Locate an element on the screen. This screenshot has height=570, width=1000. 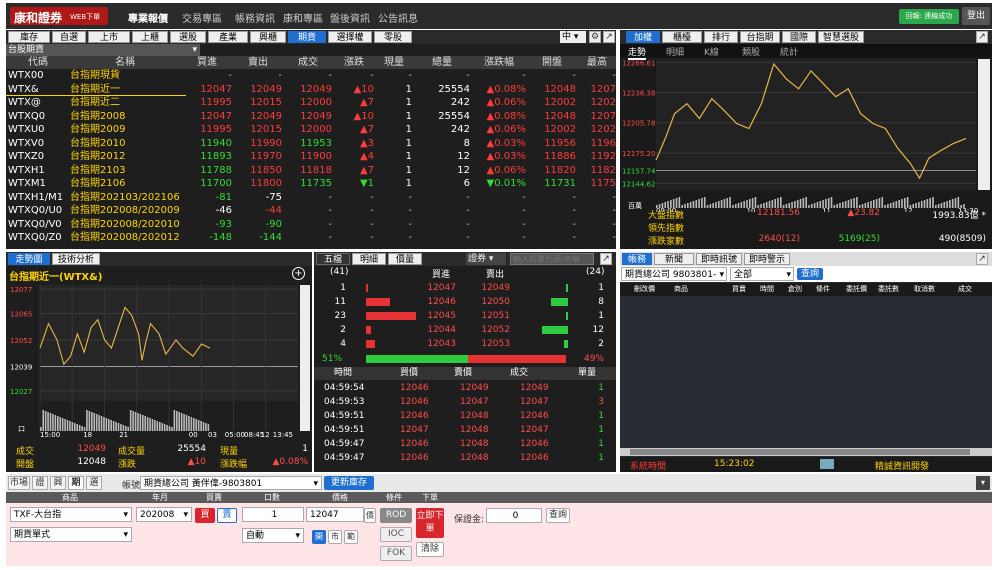
category-select: 台股期貨 ▾ is located at coordinates (103, 50).